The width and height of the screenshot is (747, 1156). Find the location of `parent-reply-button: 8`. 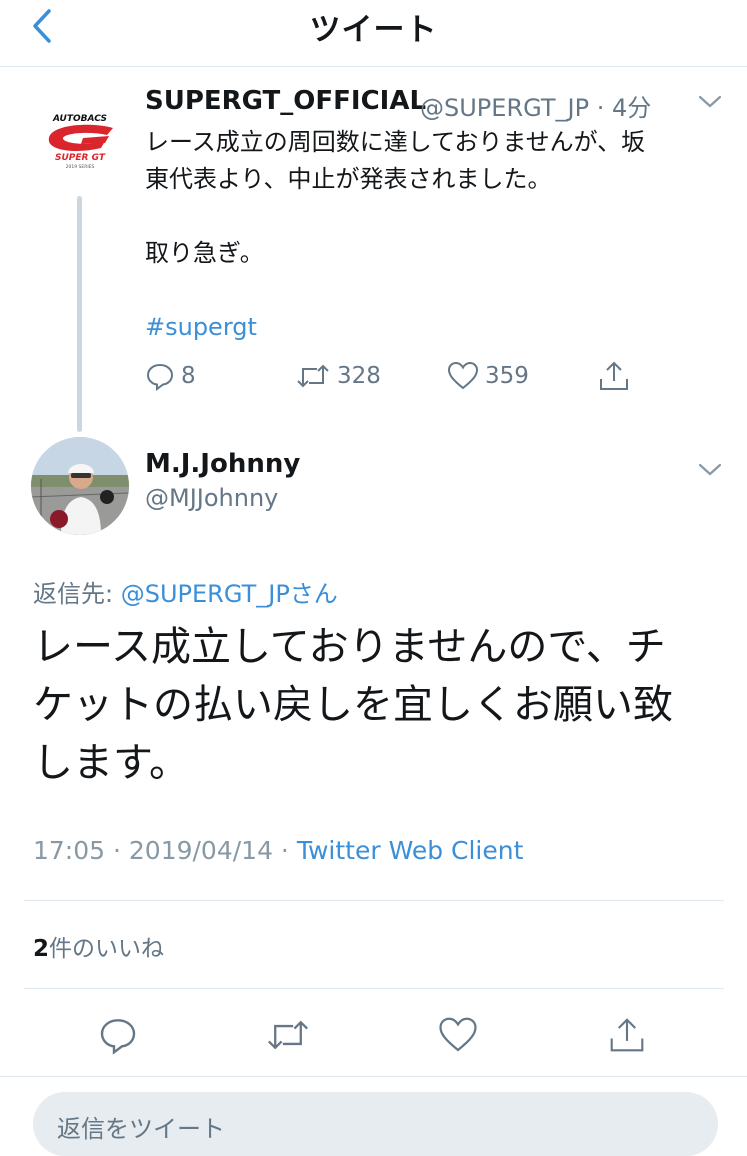

parent-reply-button: 8 is located at coordinates (170, 376).